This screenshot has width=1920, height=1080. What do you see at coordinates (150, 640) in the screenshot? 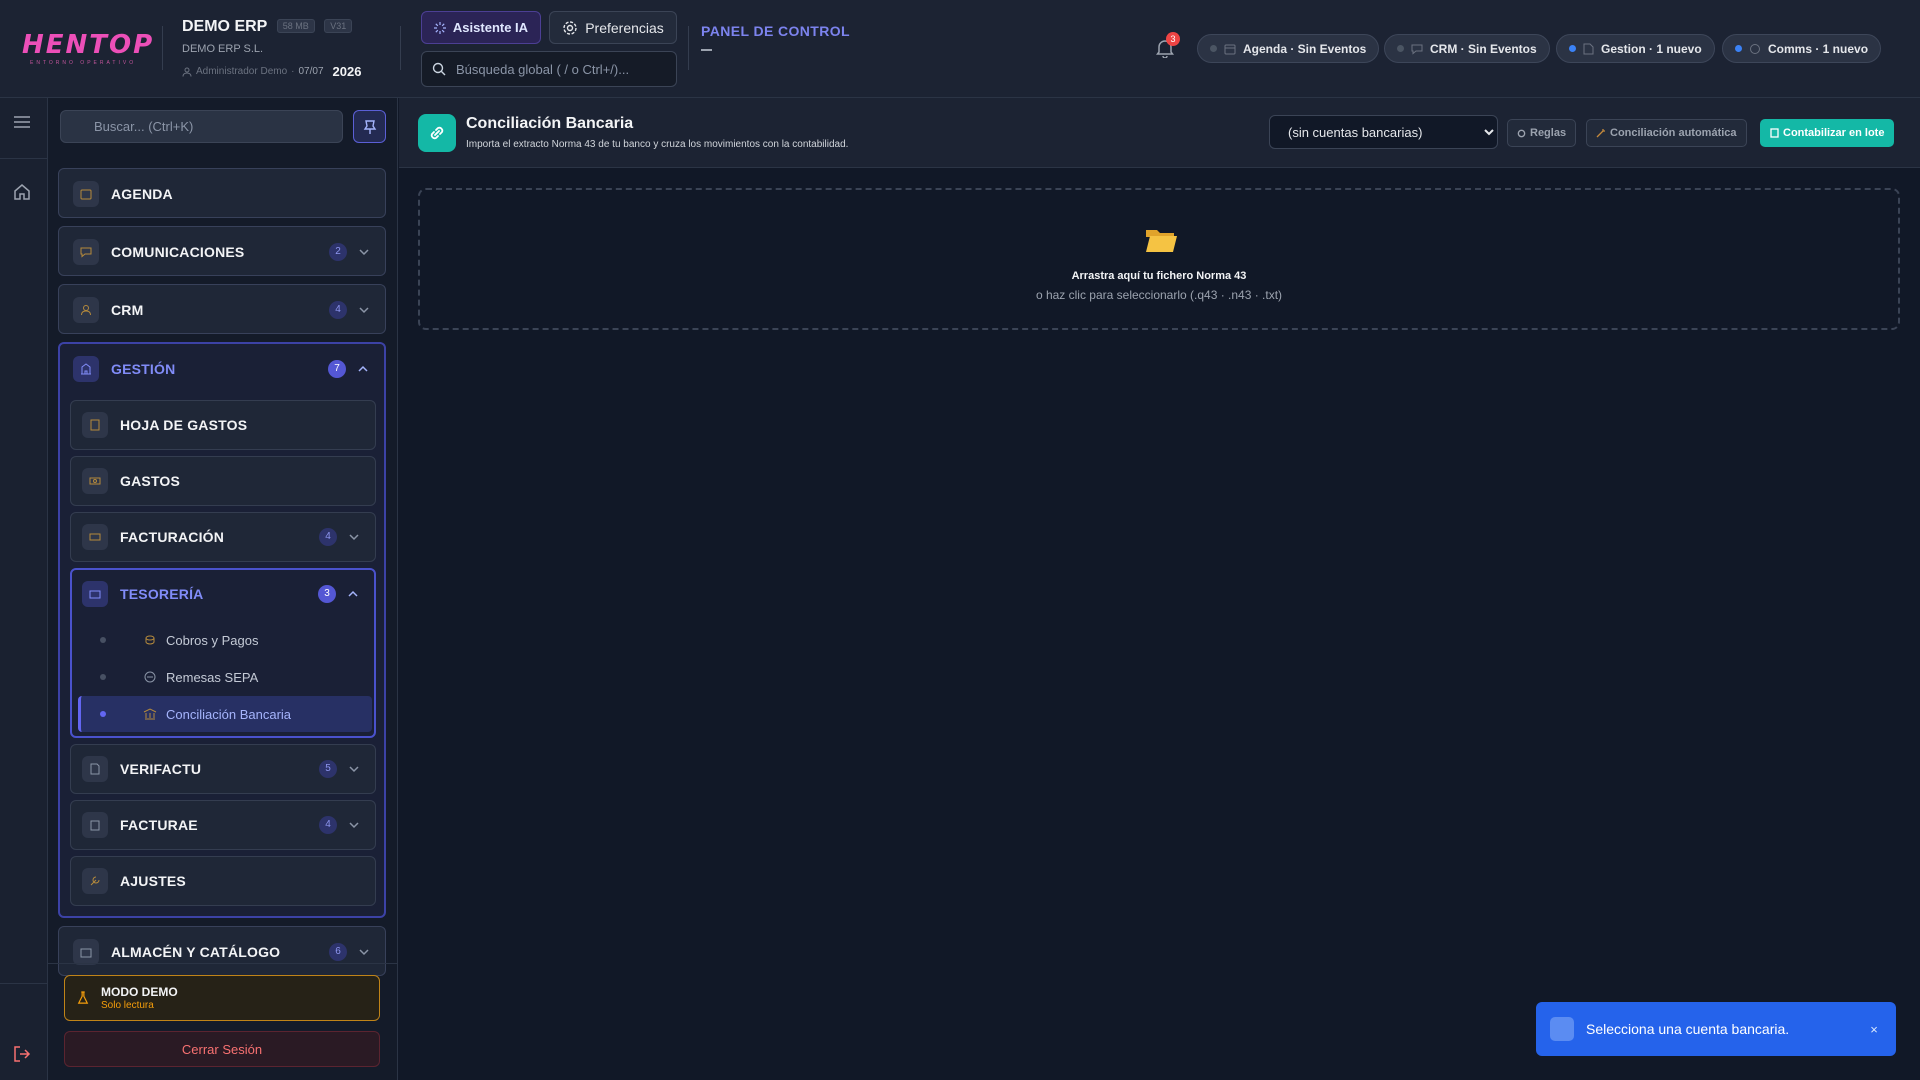
I see `coins-icon` at bounding box center [150, 640].